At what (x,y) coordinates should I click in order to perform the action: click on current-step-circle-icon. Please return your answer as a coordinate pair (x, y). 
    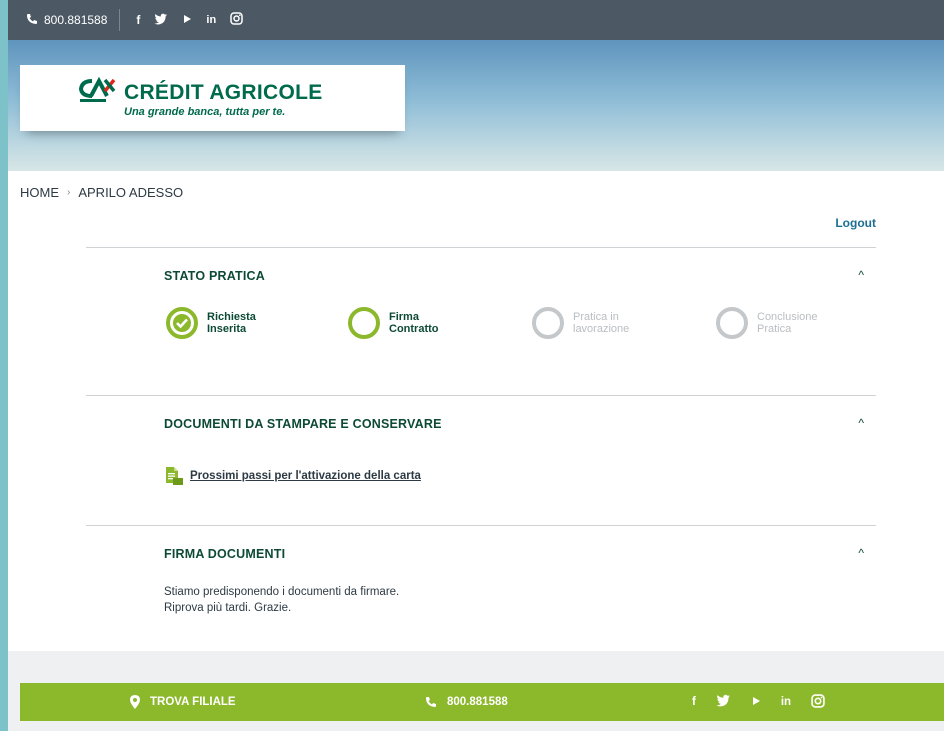
    Looking at the image, I should click on (364, 323).